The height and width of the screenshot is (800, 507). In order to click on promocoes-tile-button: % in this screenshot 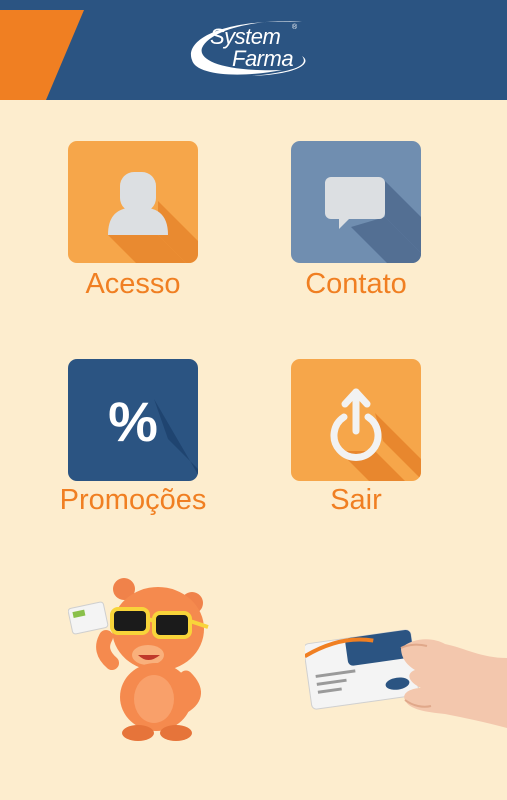, I will do `click(133, 420)`.